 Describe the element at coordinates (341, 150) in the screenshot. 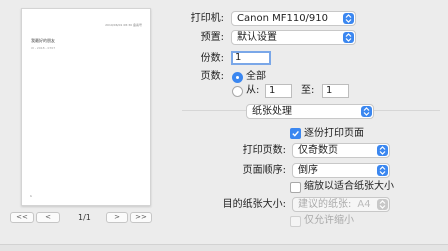

I see `pages-to-print-popup: 仅奇数页` at that location.